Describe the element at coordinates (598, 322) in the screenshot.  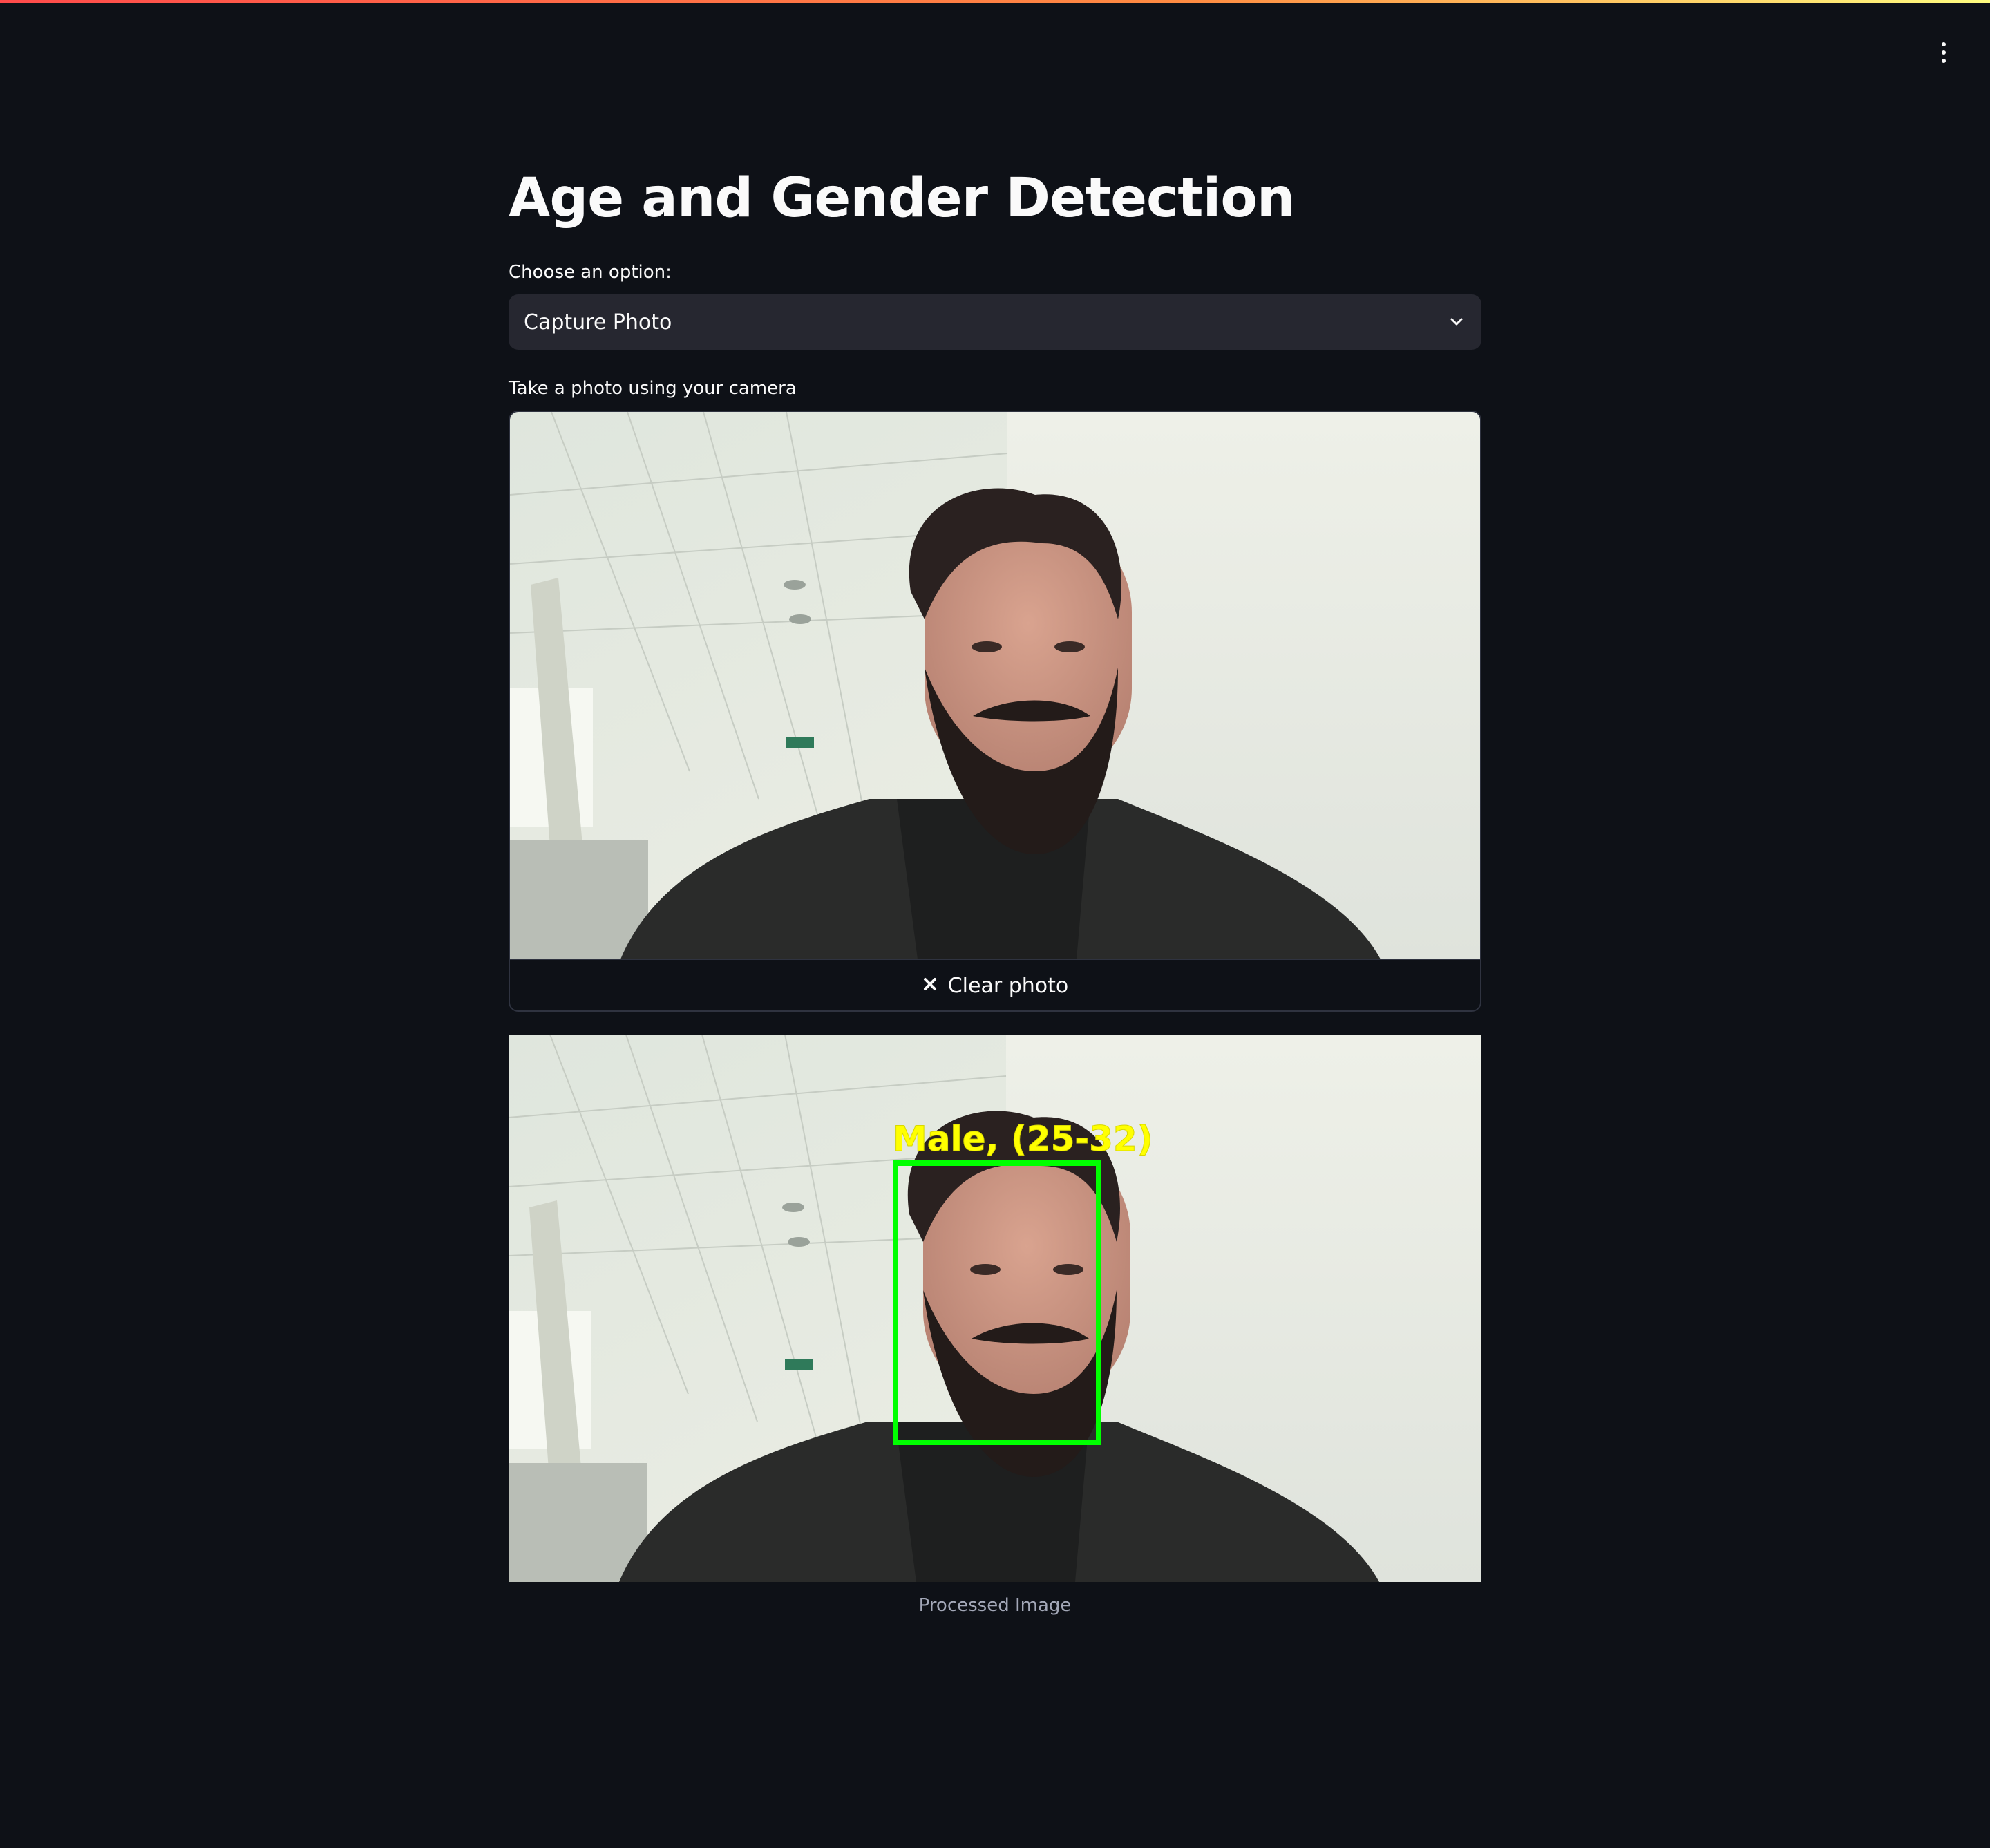
I see `option-select-value: Capture Photo` at that location.